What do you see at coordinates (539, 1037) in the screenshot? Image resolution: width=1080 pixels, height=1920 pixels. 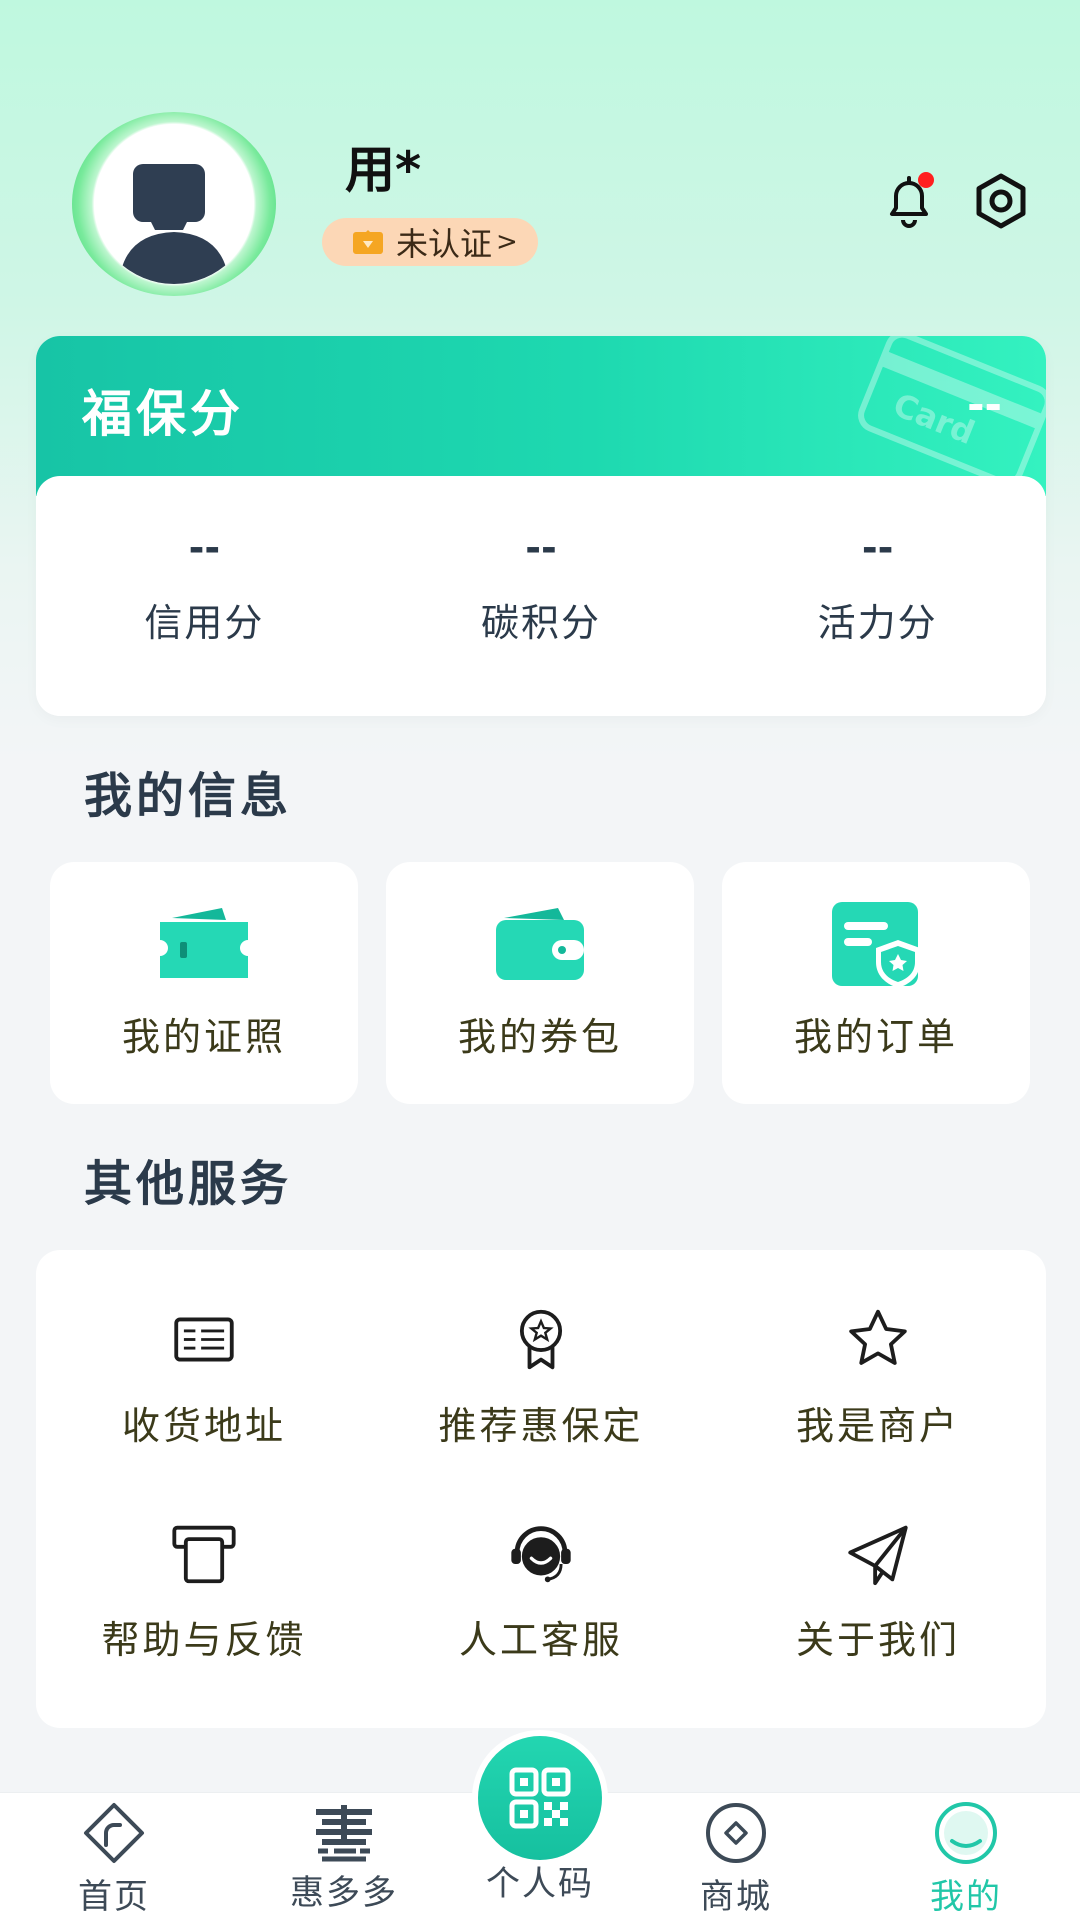 I see `my-coupons-label: 我的券包` at bounding box center [539, 1037].